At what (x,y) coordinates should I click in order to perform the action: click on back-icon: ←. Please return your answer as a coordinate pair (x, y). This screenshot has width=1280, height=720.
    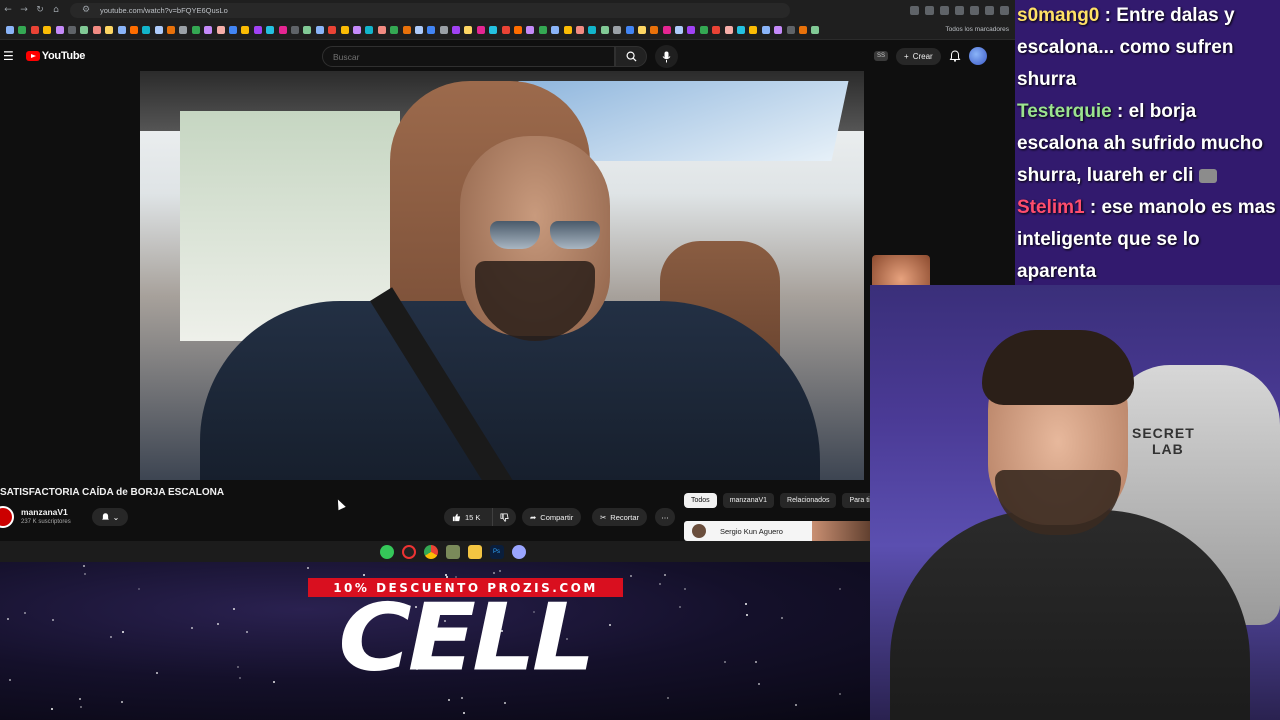
    Looking at the image, I should click on (8, 10).